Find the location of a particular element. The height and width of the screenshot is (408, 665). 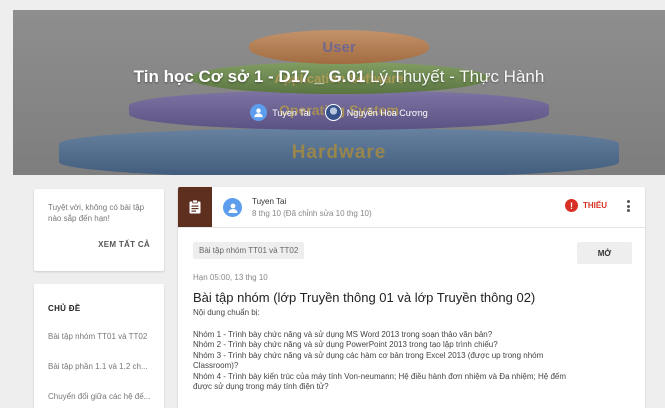

author-avatar-icon is located at coordinates (232, 207).